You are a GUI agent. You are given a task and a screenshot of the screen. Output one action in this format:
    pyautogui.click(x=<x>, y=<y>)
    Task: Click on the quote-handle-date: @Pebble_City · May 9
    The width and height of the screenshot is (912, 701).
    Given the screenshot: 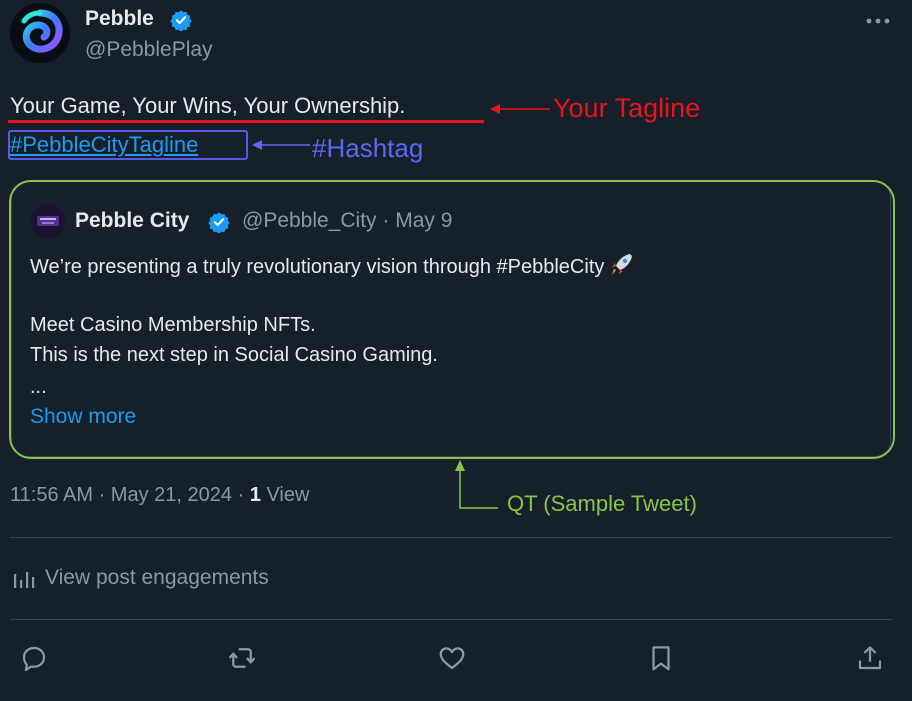 What is the action you would take?
    pyautogui.click(x=347, y=221)
    